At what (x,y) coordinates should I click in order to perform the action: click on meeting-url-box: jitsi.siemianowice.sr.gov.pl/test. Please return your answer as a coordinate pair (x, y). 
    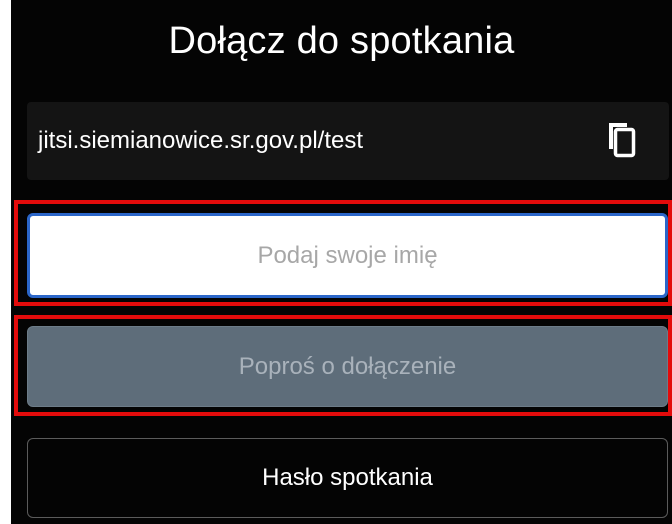
    Looking at the image, I should click on (348, 141).